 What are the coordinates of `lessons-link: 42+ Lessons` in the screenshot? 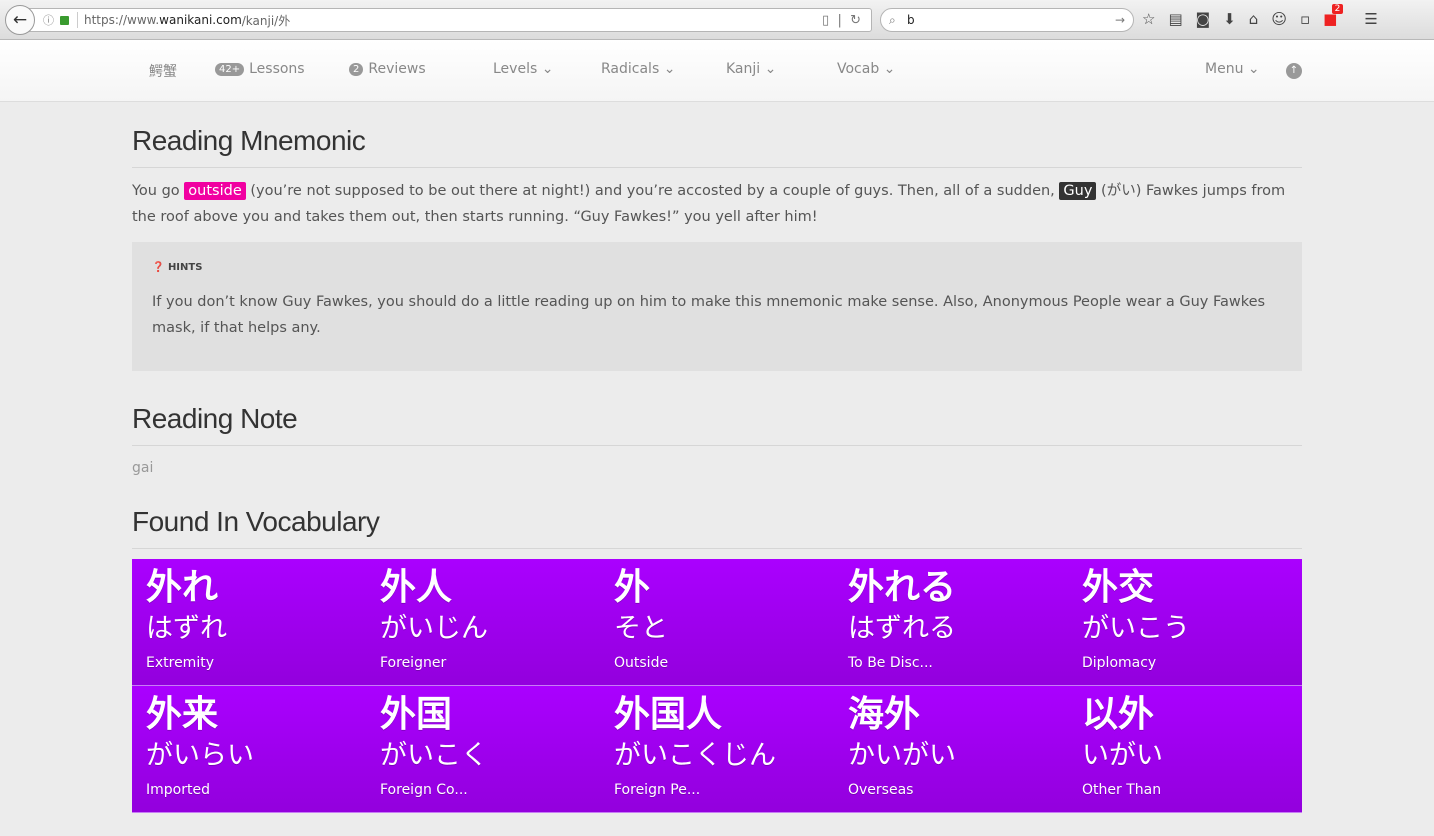 It's located at (260, 69).